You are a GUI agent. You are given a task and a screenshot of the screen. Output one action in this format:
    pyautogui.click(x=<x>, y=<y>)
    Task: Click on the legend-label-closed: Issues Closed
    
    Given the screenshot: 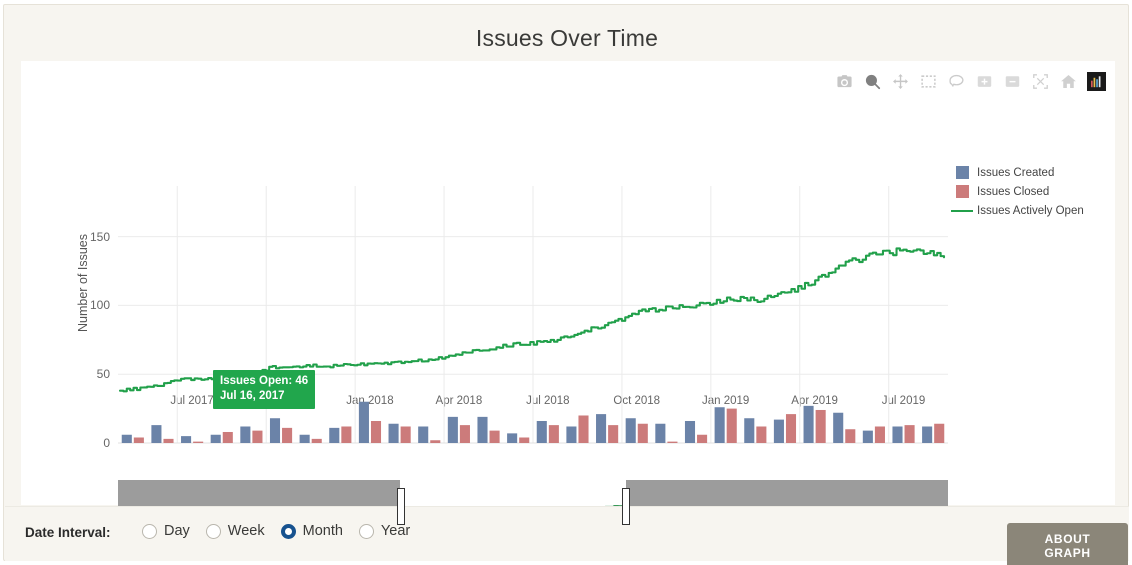 What is the action you would take?
    pyautogui.click(x=1013, y=191)
    